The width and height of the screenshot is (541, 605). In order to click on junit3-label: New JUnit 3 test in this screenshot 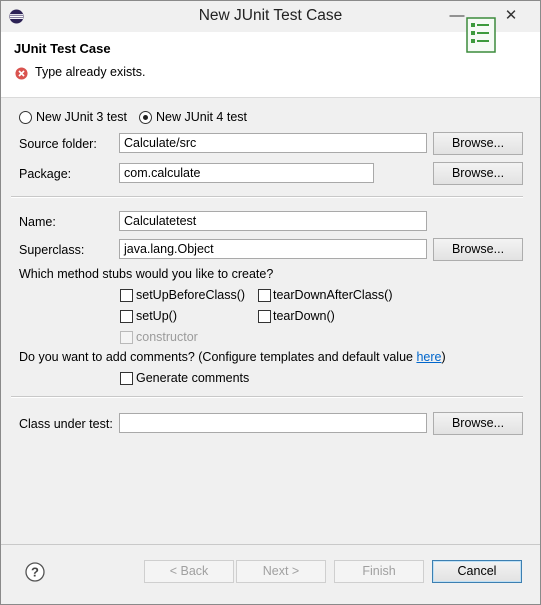, I will do `click(81, 117)`.